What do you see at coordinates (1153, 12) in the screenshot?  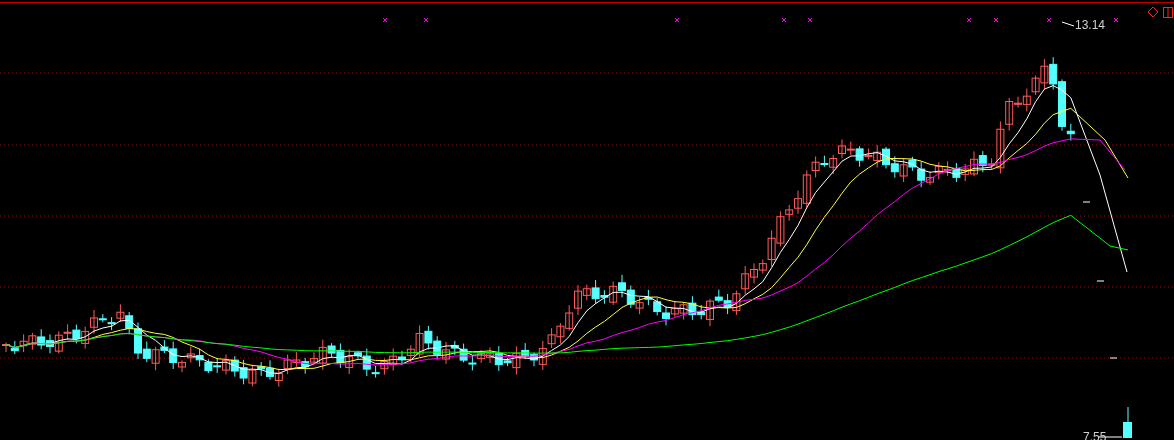 I see `diamond-icon` at bounding box center [1153, 12].